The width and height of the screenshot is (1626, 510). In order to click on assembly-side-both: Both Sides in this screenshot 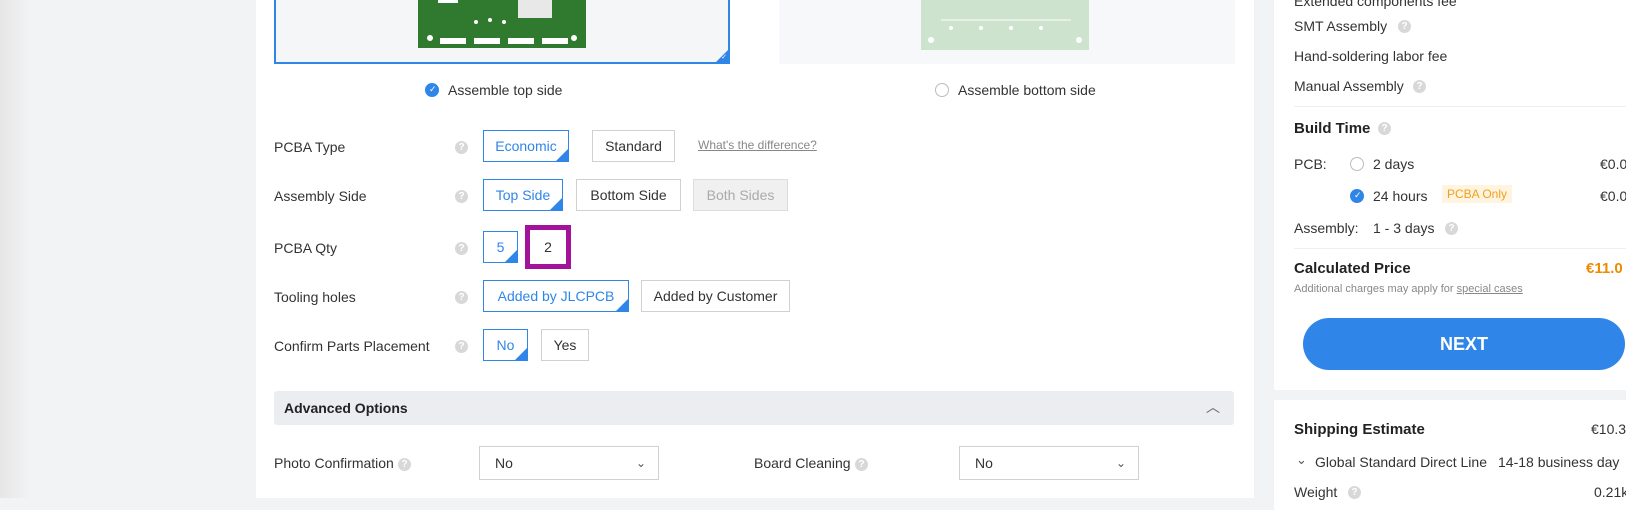, I will do `click(740, 195)`.